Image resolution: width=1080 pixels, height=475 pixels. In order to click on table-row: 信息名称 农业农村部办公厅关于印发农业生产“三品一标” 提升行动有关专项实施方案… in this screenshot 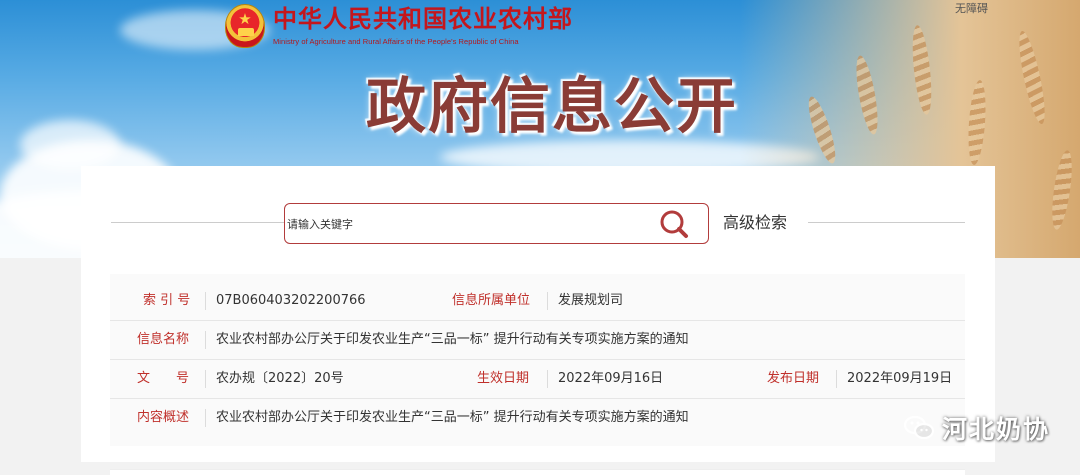, I will do `click(537, 340)`.